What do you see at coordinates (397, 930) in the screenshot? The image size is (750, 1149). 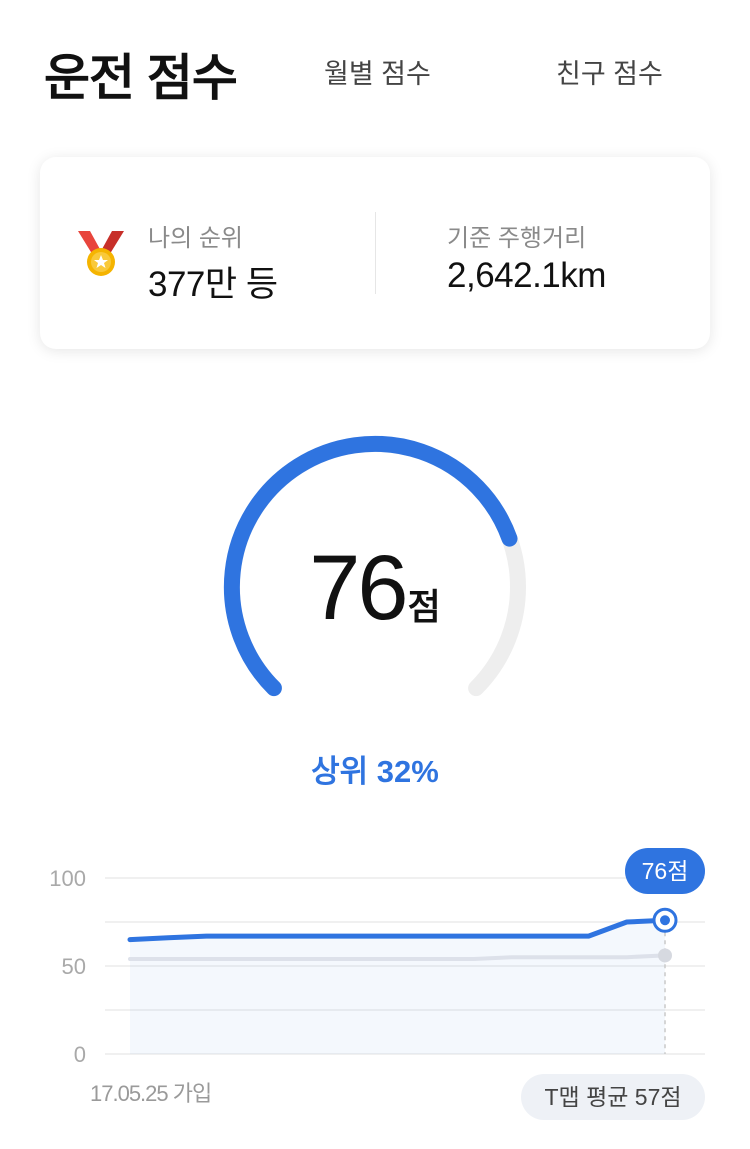 I see `series-score-line` at bounding box center [397, 930].